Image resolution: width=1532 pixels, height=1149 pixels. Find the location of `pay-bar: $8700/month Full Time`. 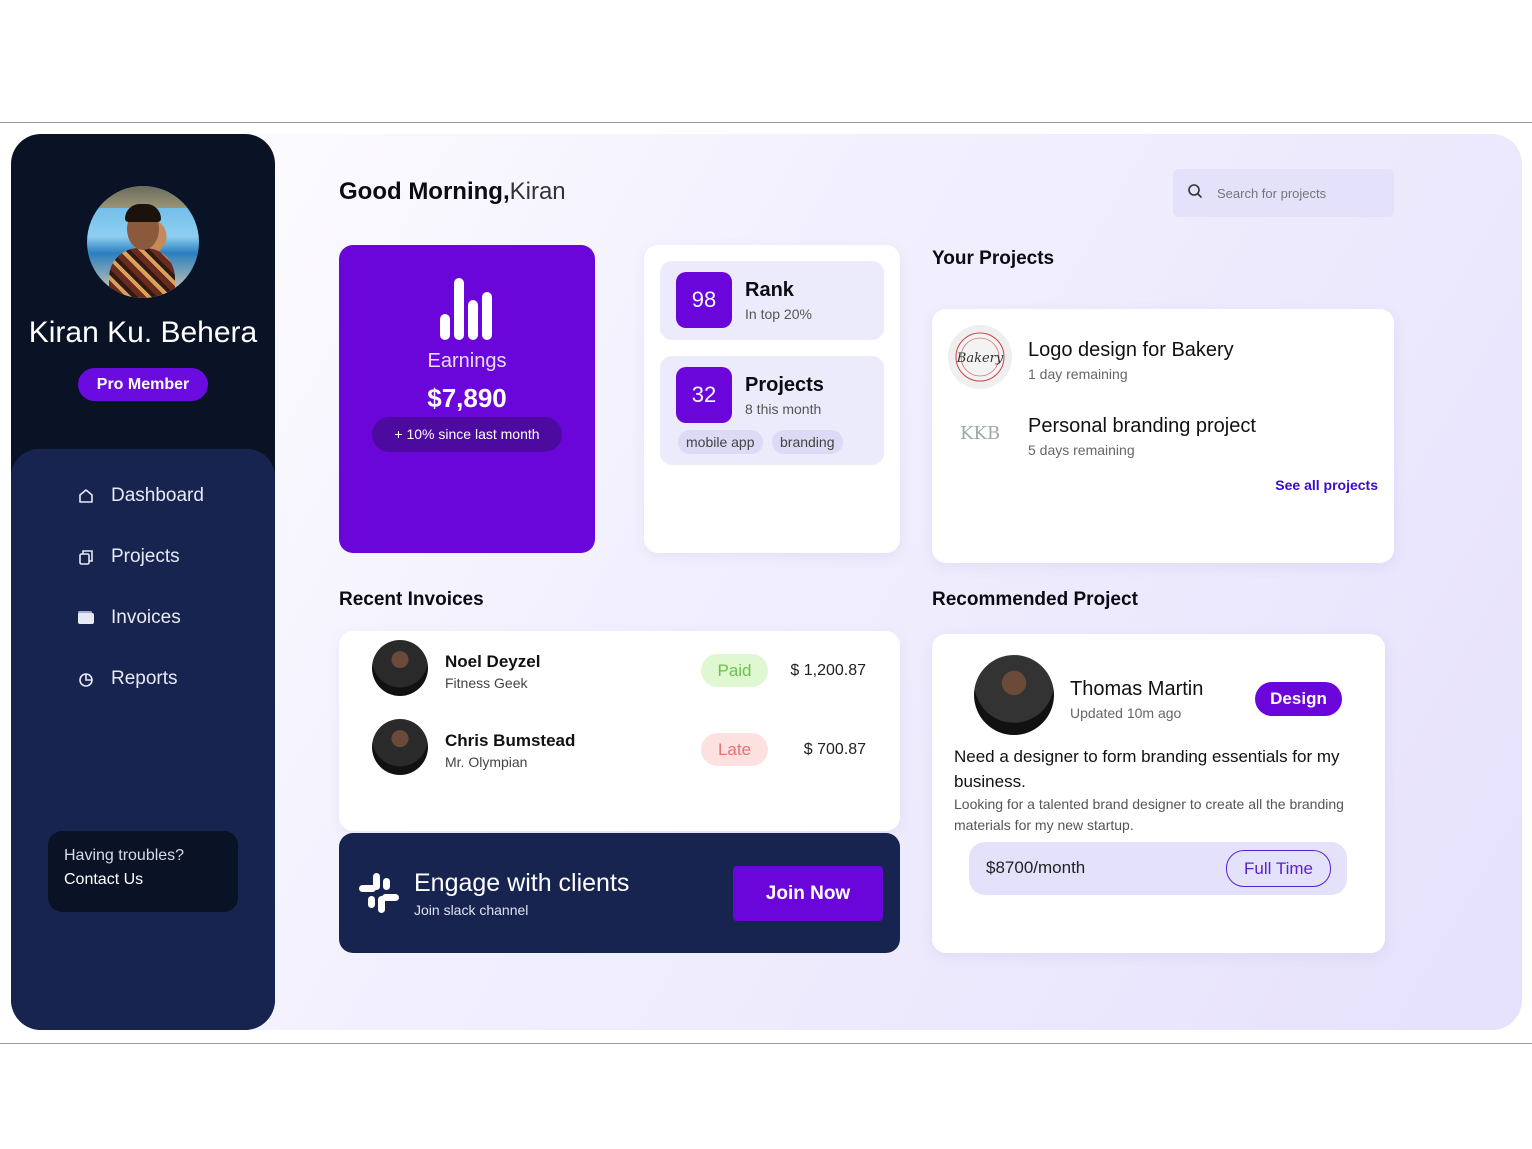

pay-bar: $8700/month Full Time is located at coordinates (1158, 868).